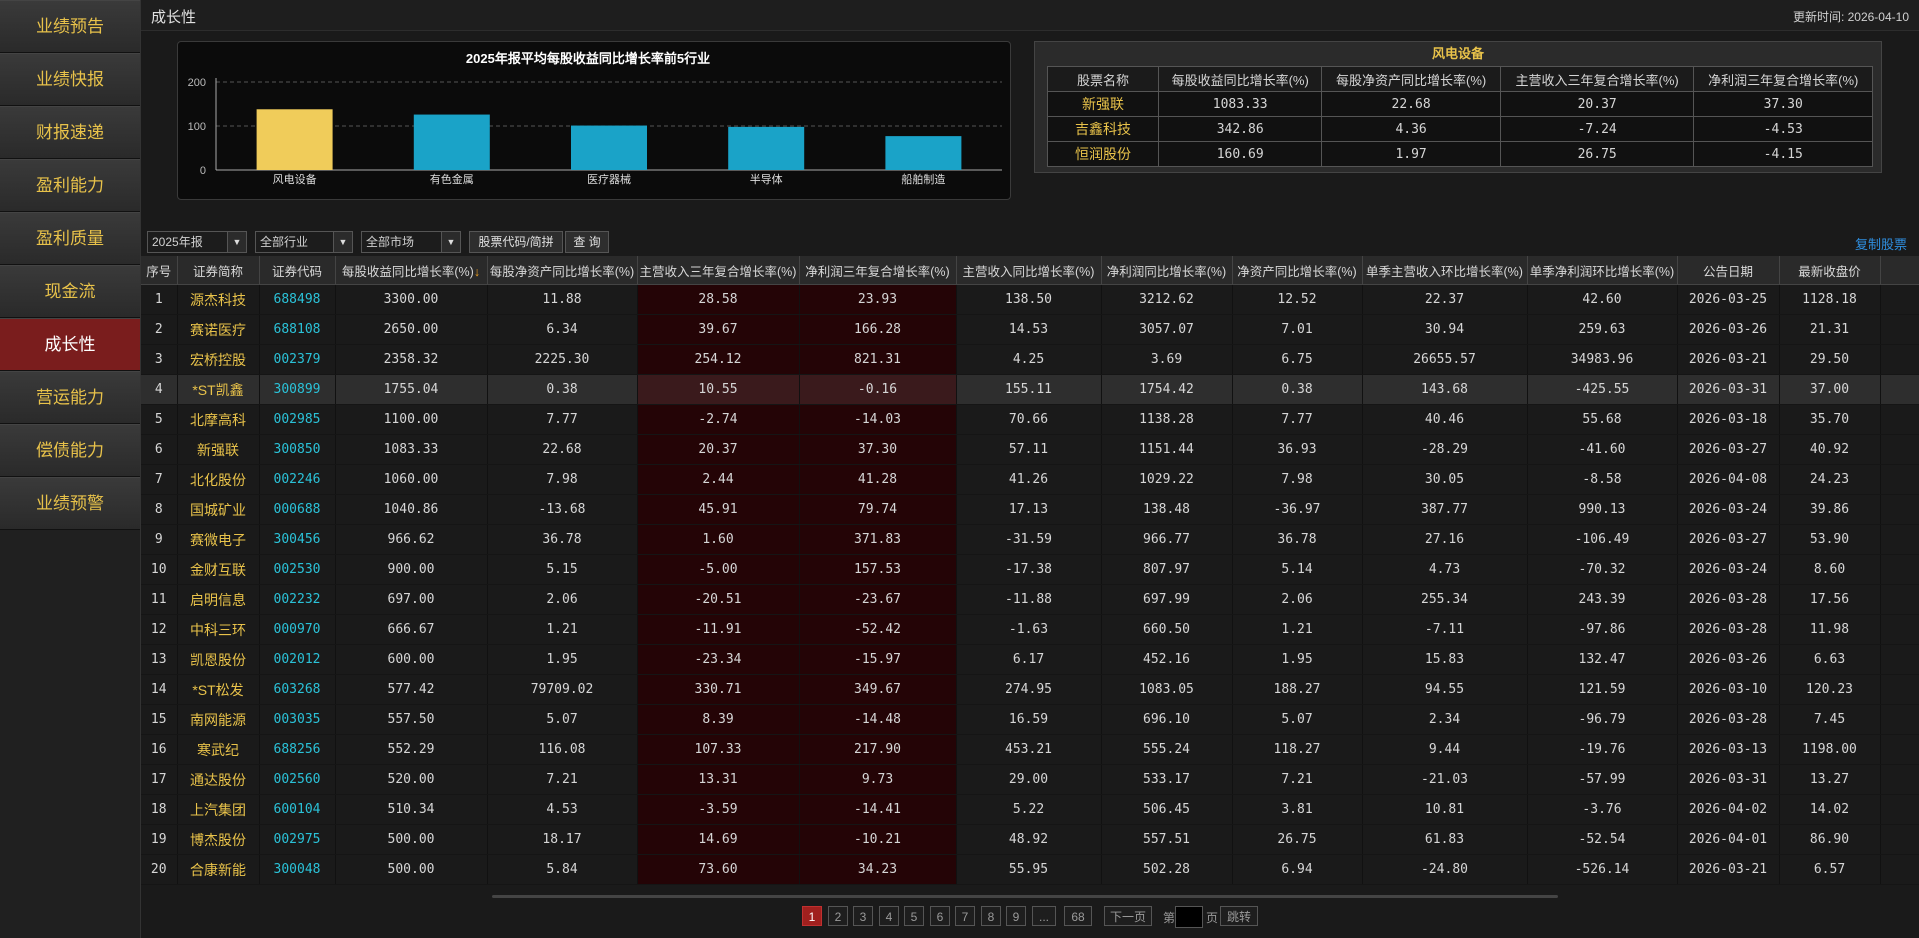 This screenshot has height=938, width=1919. What do you see at coordinates (516, 242) in the screenshot?
I see `stock-search-input: 股票代码/简拼` at bounding box center [516, 242].